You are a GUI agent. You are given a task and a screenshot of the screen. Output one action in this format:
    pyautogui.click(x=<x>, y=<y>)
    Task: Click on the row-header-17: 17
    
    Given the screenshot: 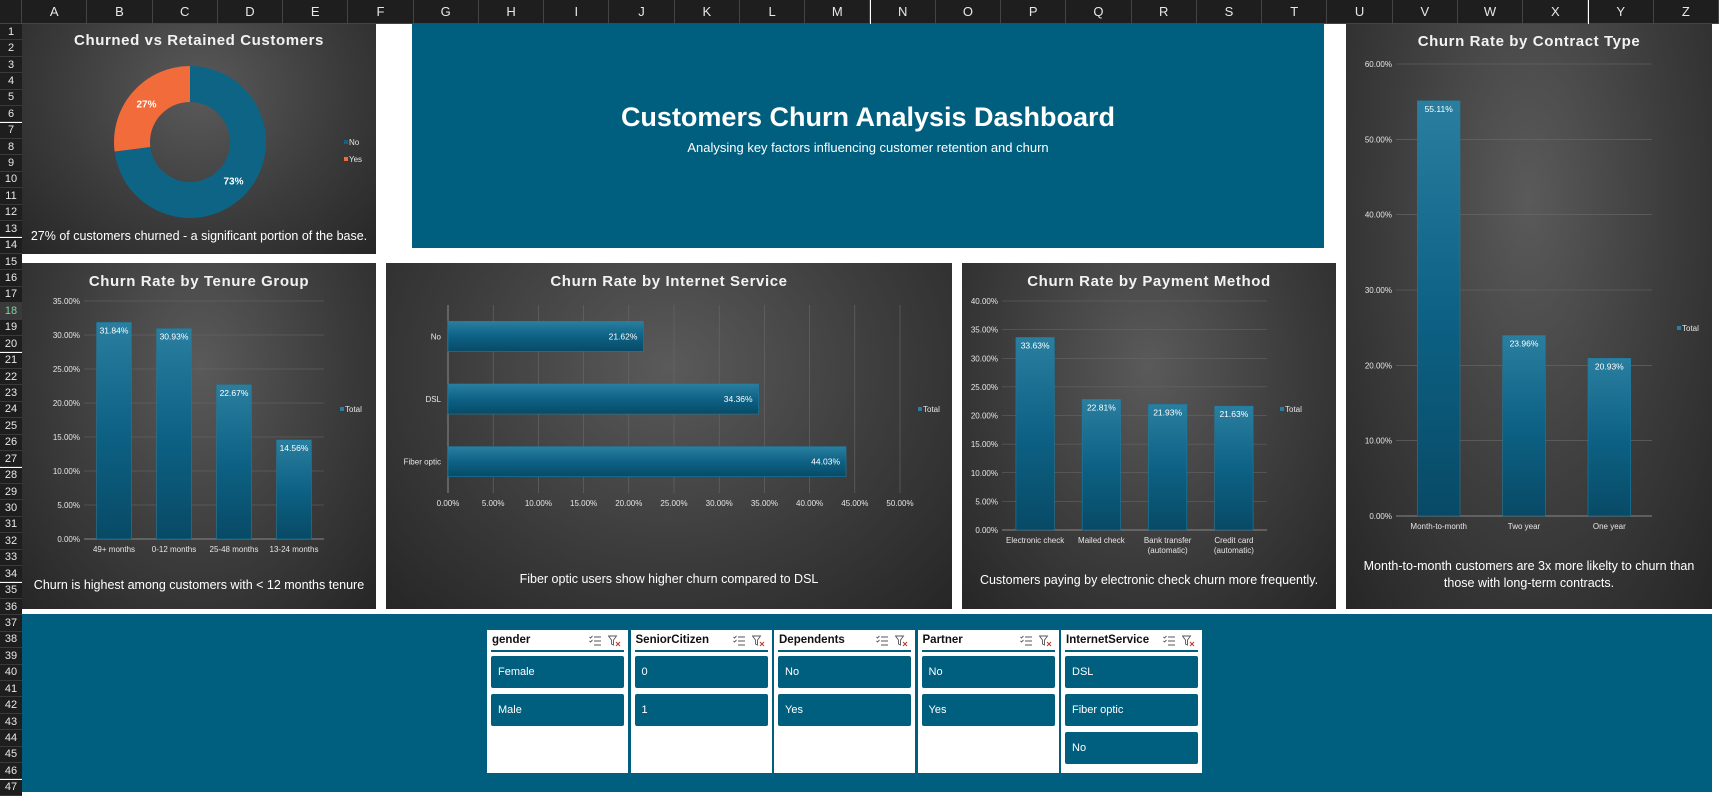 What is the action you would take?
    pyautogui.click(x=11, y=295)
    